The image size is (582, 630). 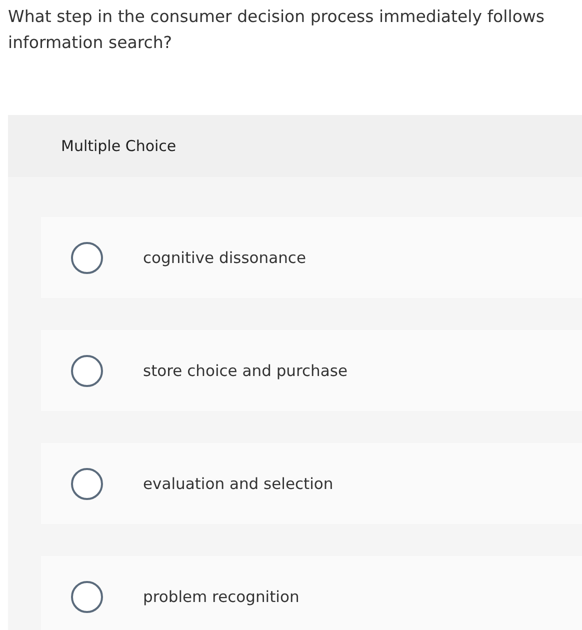 What do you see at coordinates (311, 593) in the screenshot?
I see `answer-option: problem recognition` at bounding box center [311, 593].